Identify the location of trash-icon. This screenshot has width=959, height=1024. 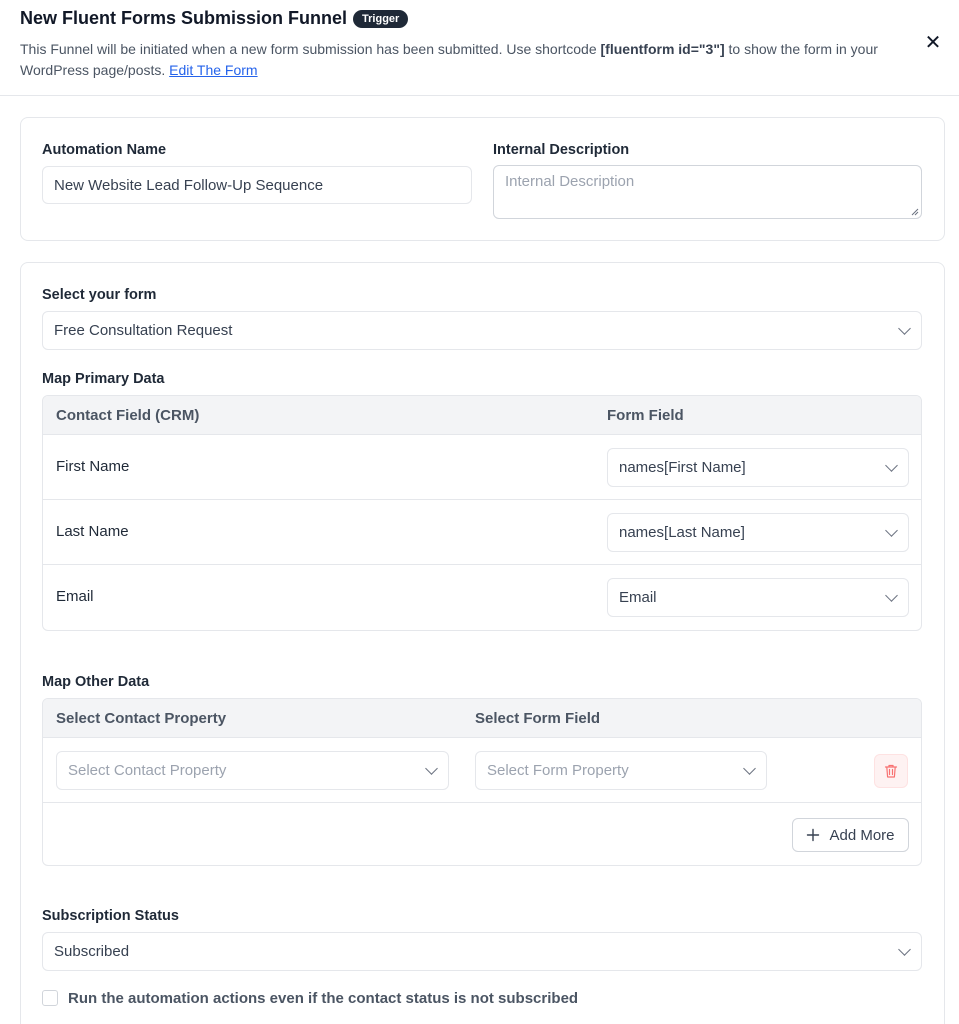
(891, 771).